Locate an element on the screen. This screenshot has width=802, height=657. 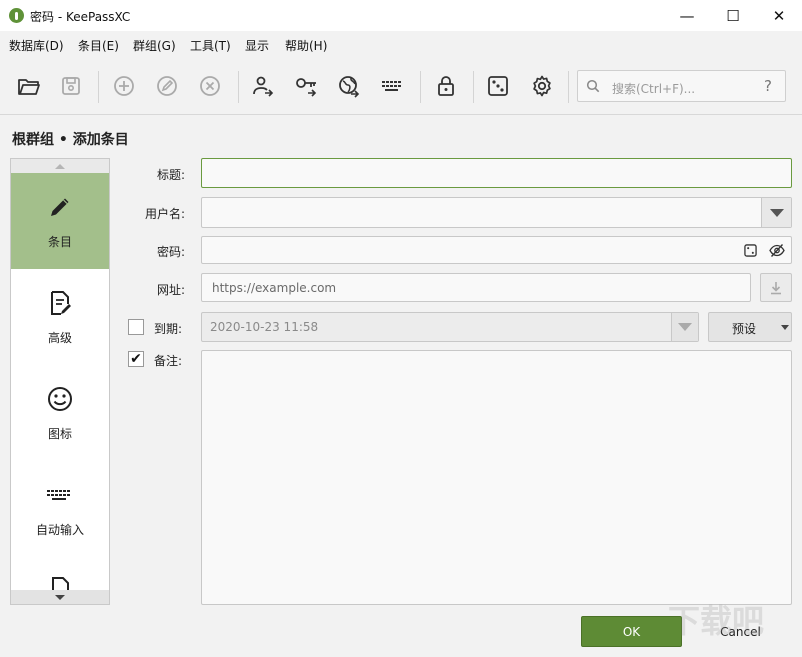
title-label: 标题: is located at coordinates (170, 175).